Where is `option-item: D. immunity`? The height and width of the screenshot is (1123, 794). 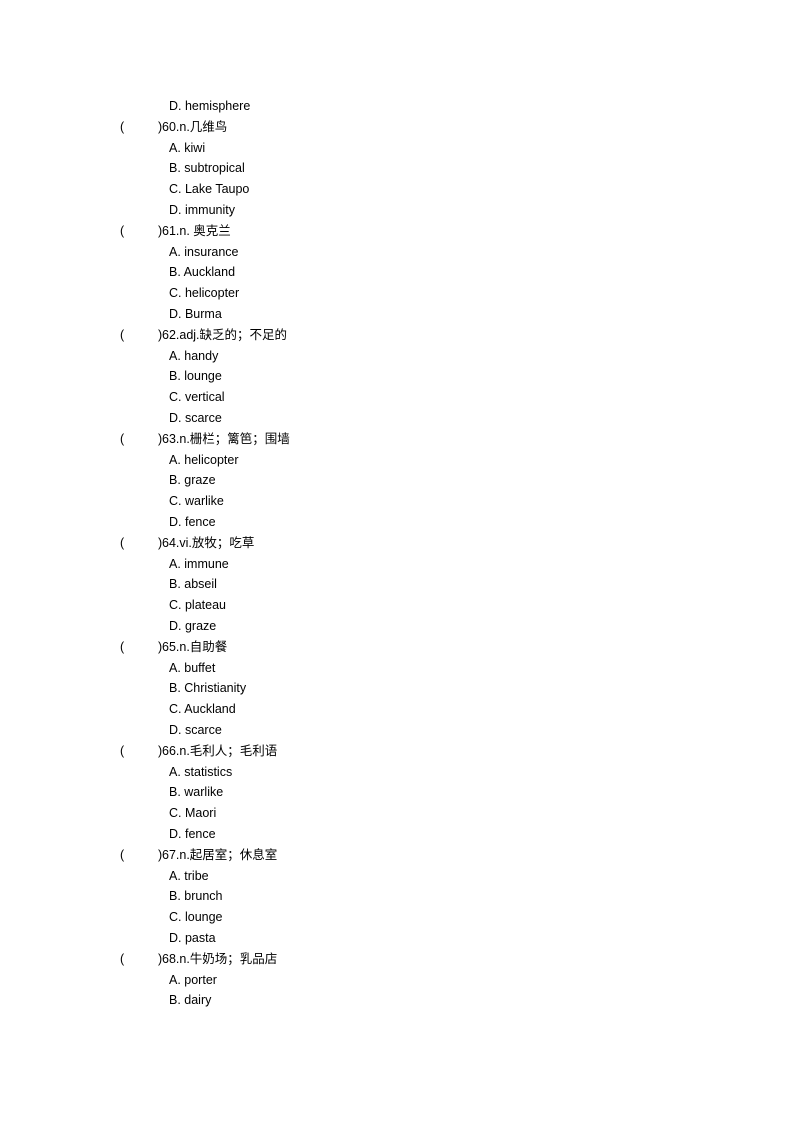 option-item: D. immunity is located at coordinates (202, 210).